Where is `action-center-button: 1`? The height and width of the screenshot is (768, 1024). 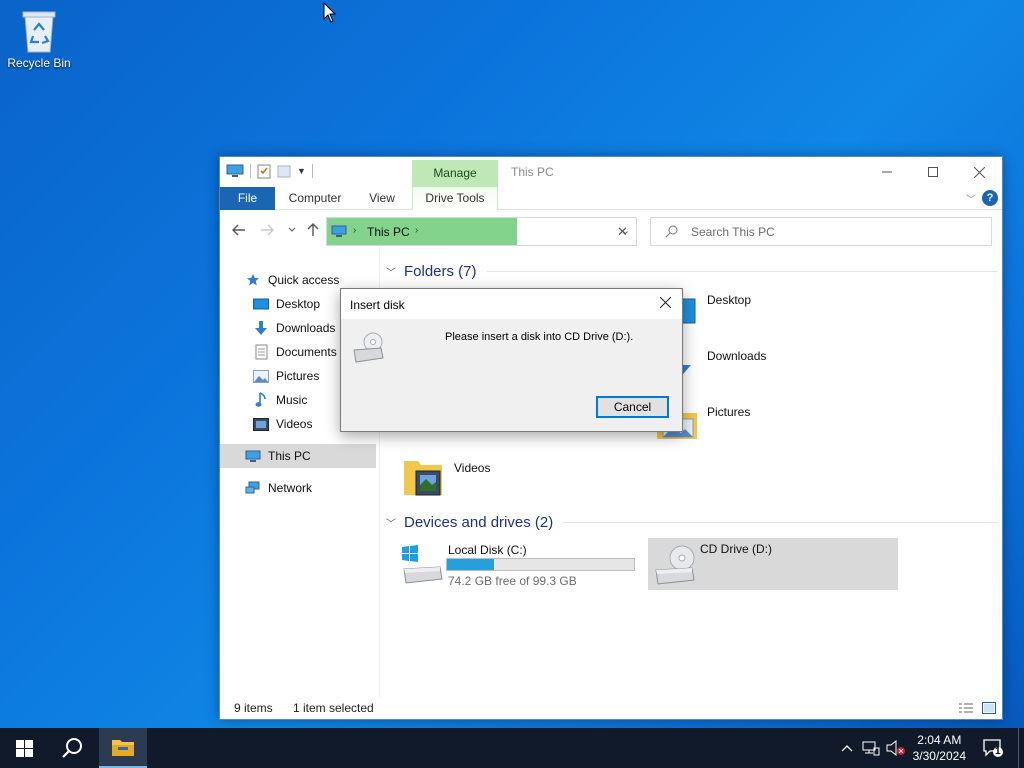 action-center-button: 1 is located at coordinates (993, 748).